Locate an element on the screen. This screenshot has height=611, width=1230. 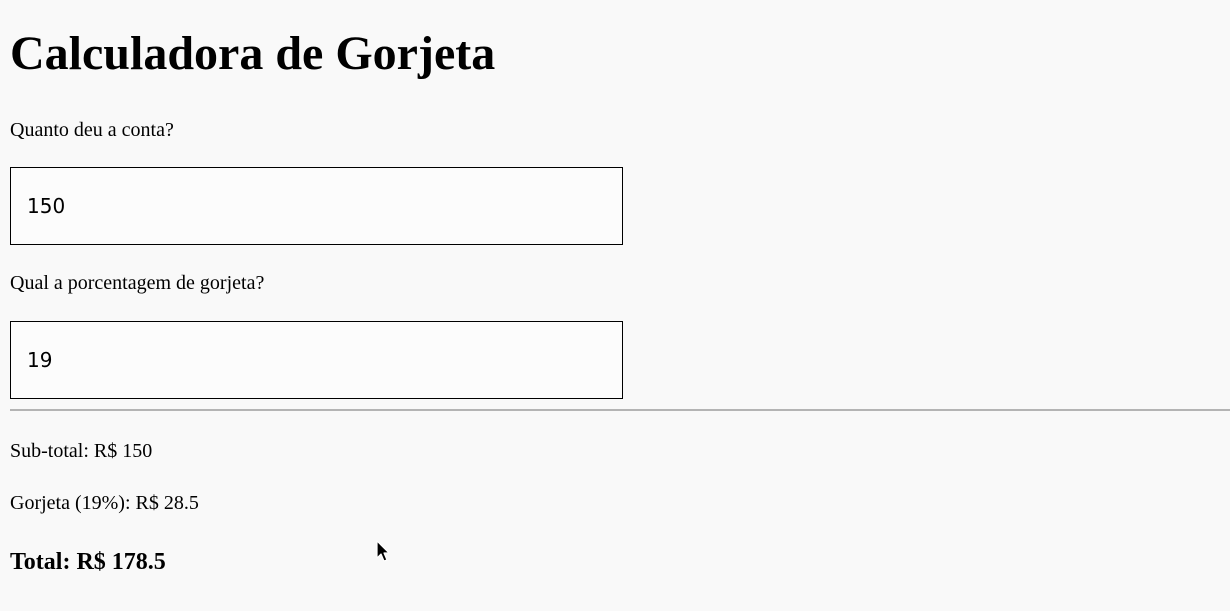
bill-amount-input is located at coordinates (316, 206).